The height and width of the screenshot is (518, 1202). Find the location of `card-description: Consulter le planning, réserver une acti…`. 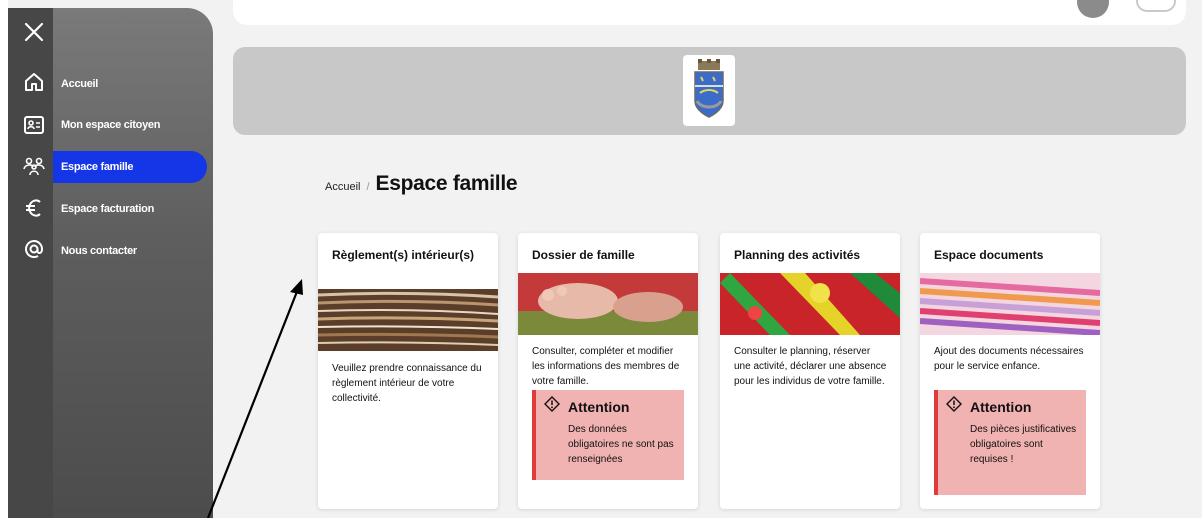

card-description: Consulter le planning, réserver une acti… is located at coordinates (810, 366).